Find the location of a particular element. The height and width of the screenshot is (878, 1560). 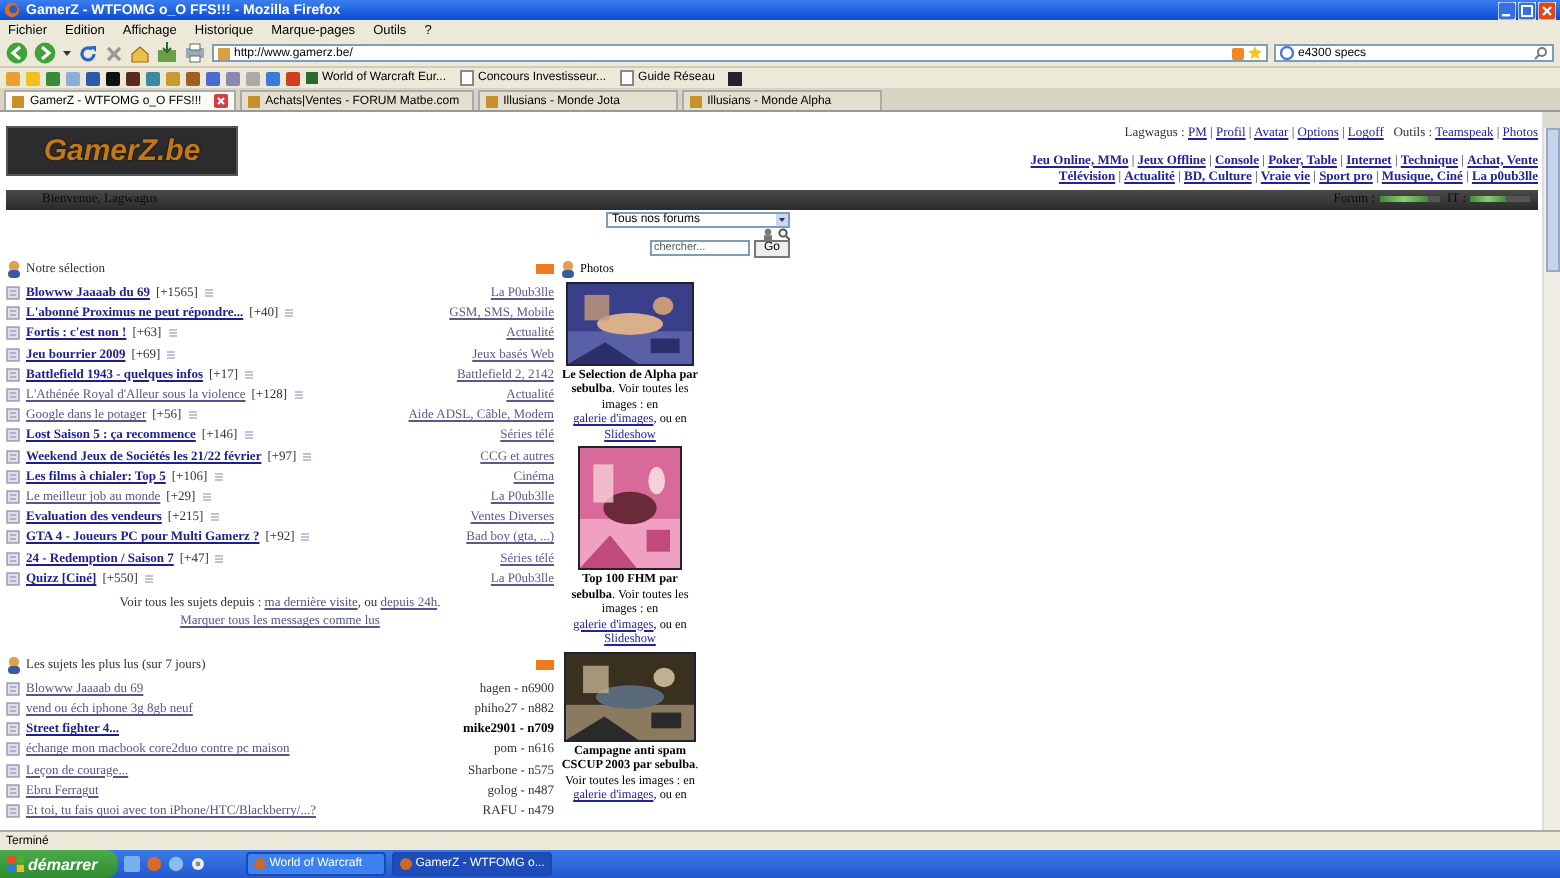

close-button is located at coordinates (1547, 10).